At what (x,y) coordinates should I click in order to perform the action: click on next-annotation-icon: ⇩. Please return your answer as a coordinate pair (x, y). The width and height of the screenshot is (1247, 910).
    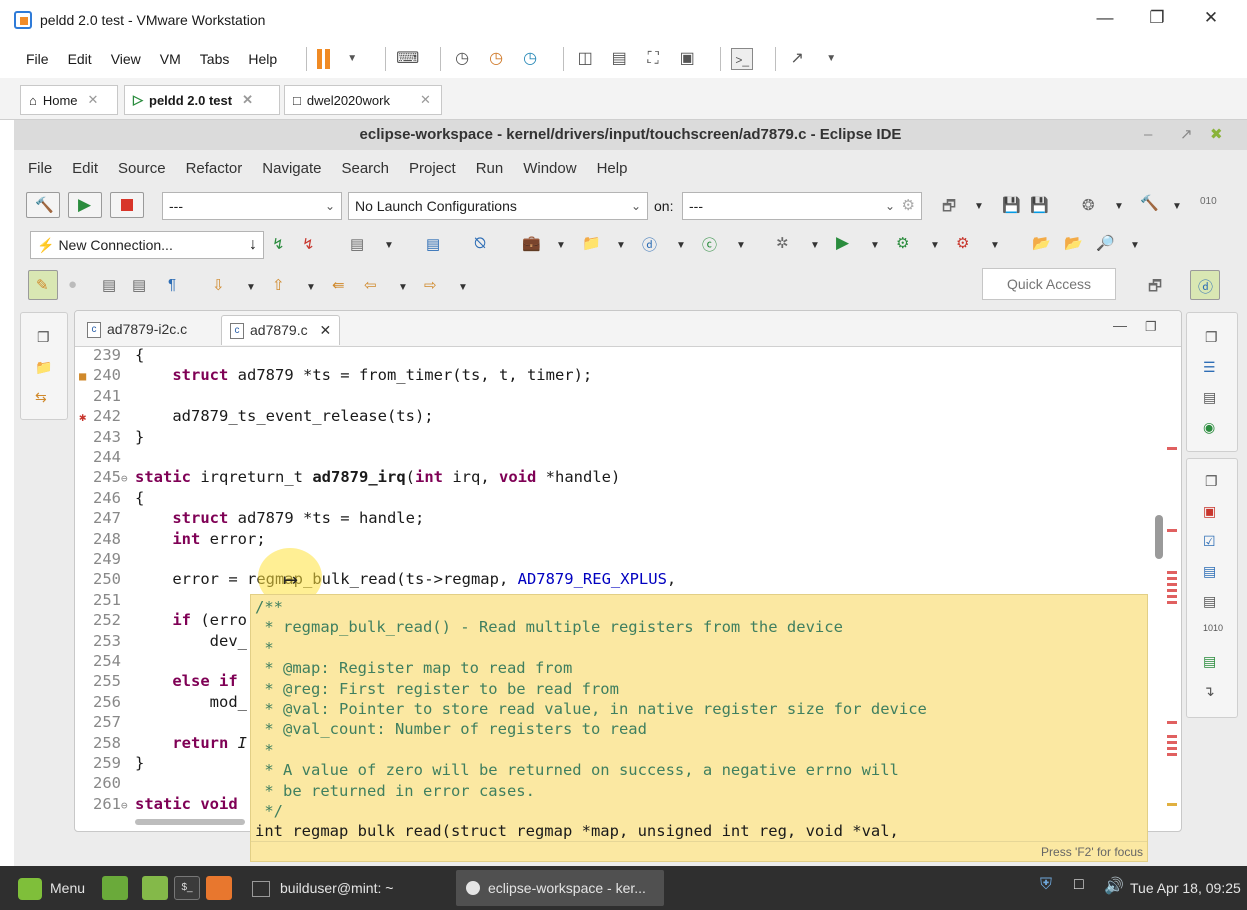
    Looking at the image, I should click on (218, 285).